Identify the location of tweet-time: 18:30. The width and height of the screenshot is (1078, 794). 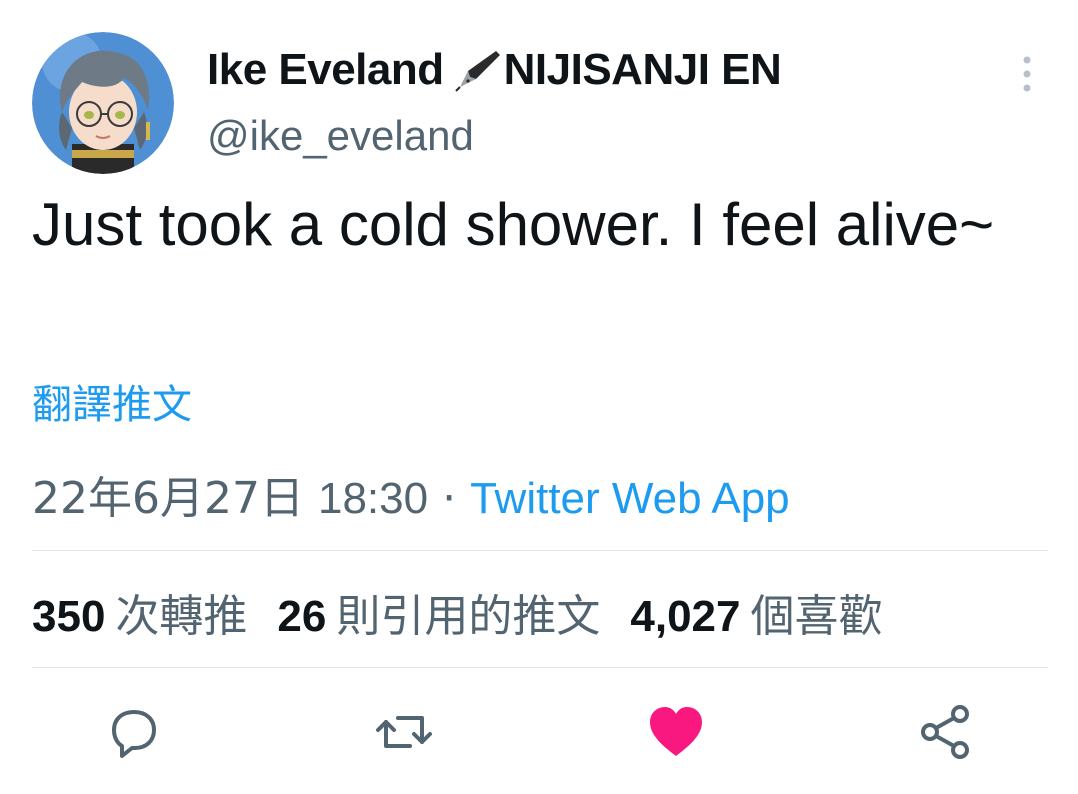
(373, 498).